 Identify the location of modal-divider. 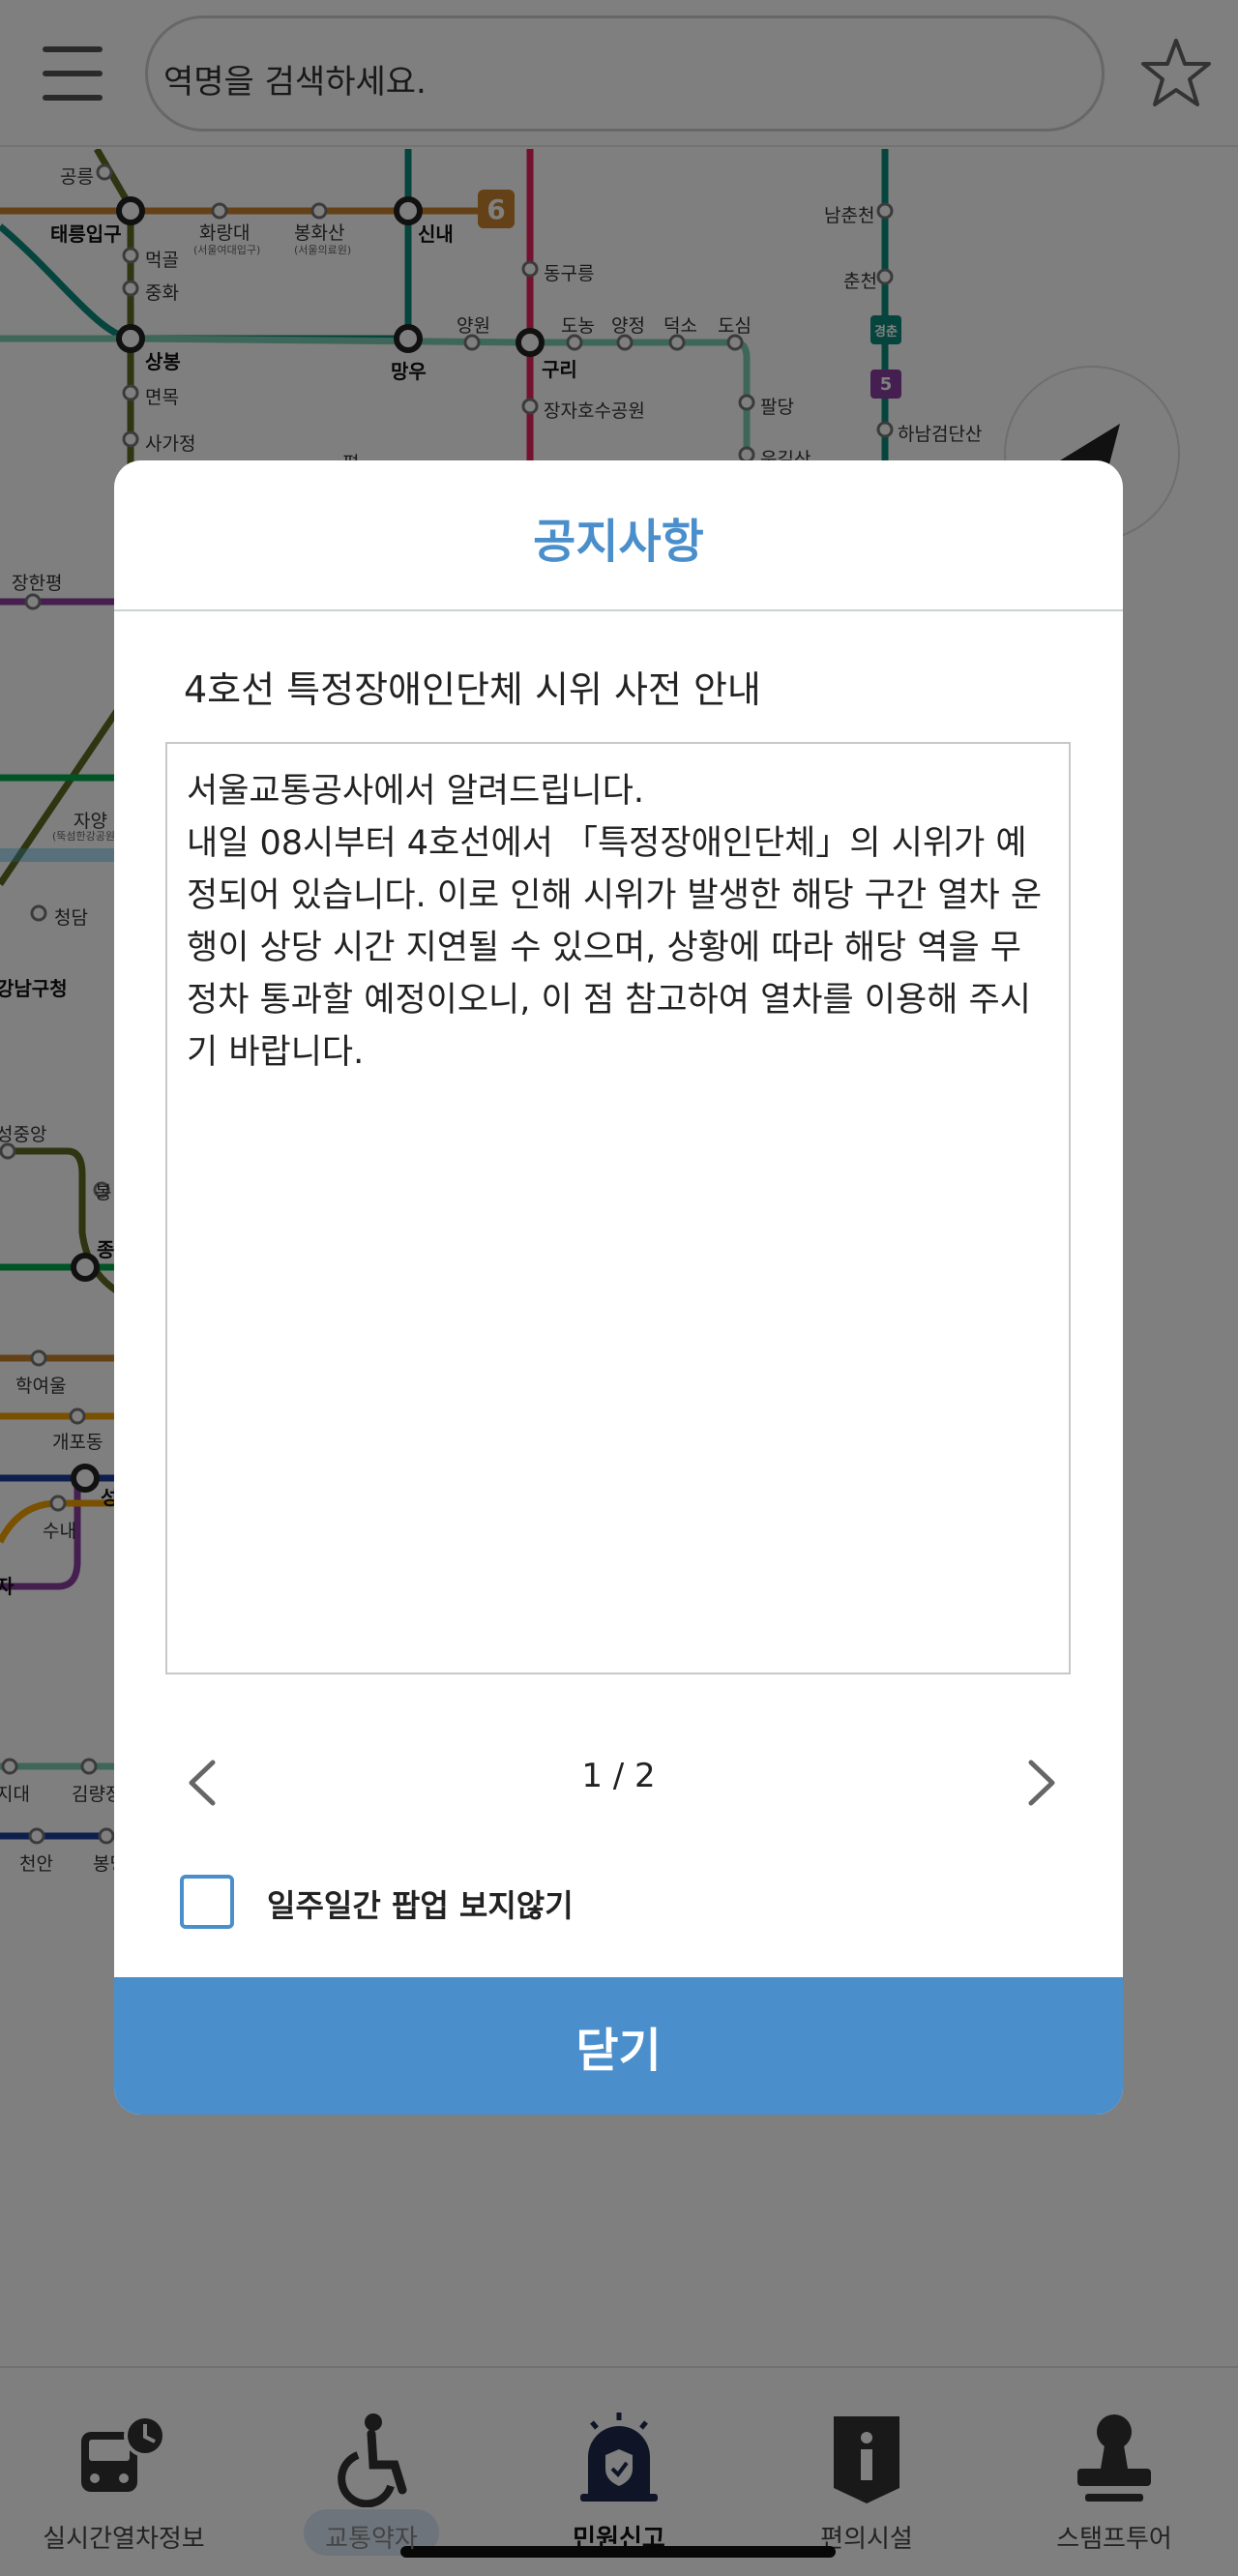
(618, 610).